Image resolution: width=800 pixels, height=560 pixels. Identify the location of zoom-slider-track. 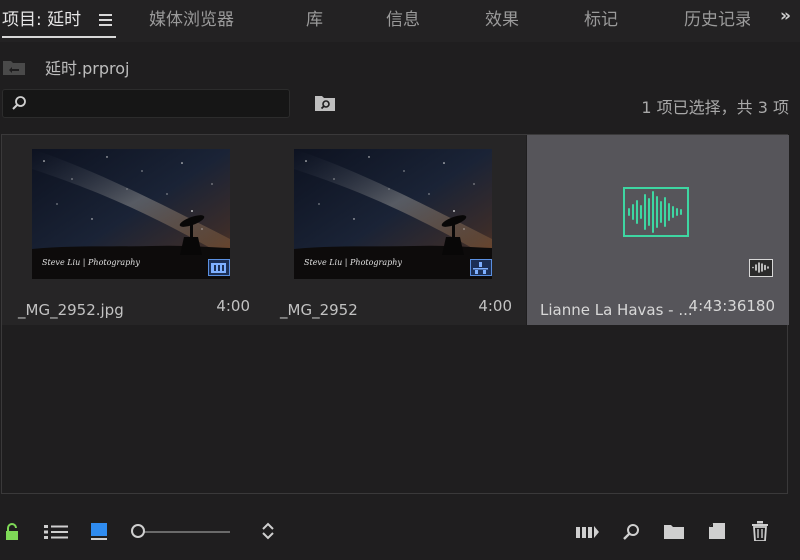
(186, 532).